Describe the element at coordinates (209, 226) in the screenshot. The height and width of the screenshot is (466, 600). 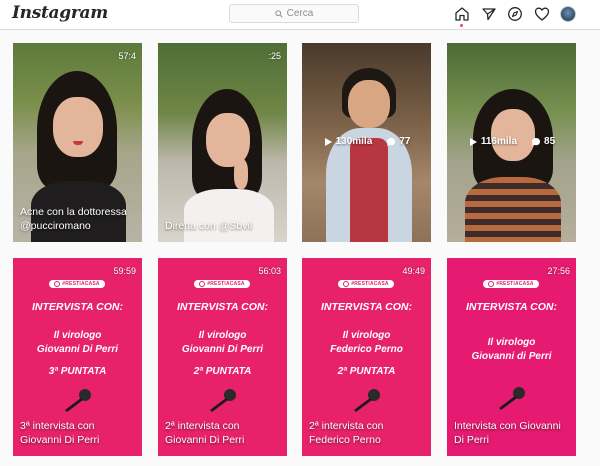
I see `video-caption: Diretta con @Sbvil` at that location.